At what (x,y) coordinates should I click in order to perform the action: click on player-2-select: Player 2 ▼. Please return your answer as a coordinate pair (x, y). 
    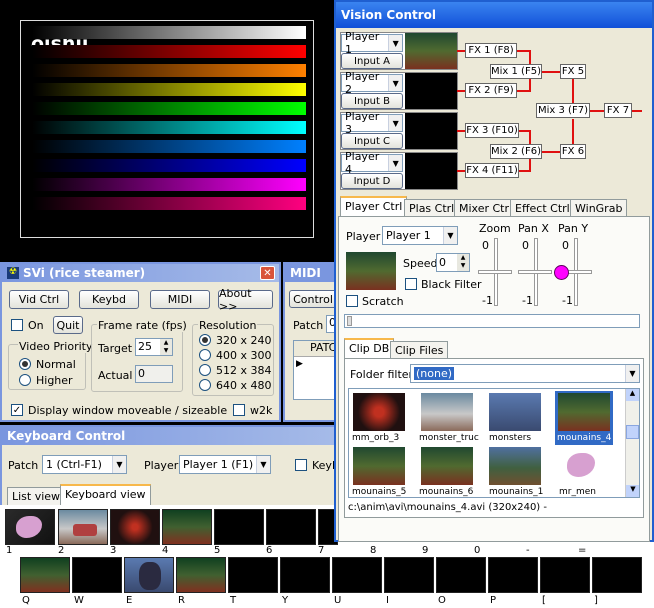
    Looking at the image, I should click on (372, 83).